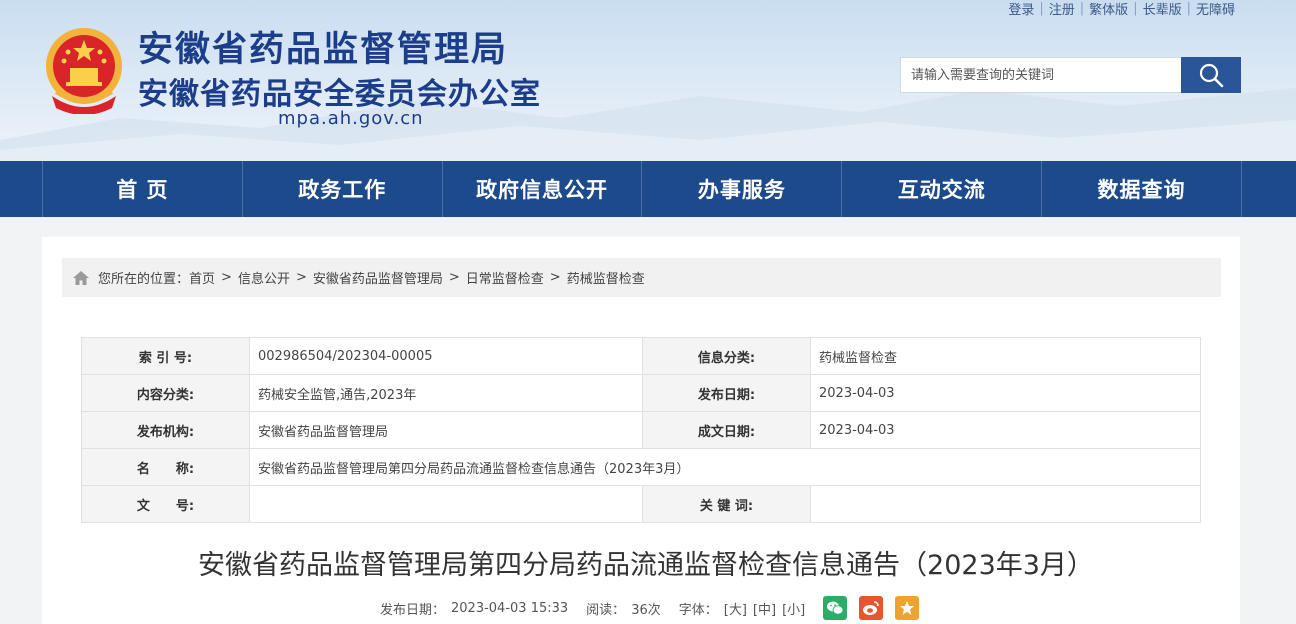 The image size is (1296, 624). Describe the element at coordinates (646, 610) in the screenshot. I see `reads-value: 36次` at that location.